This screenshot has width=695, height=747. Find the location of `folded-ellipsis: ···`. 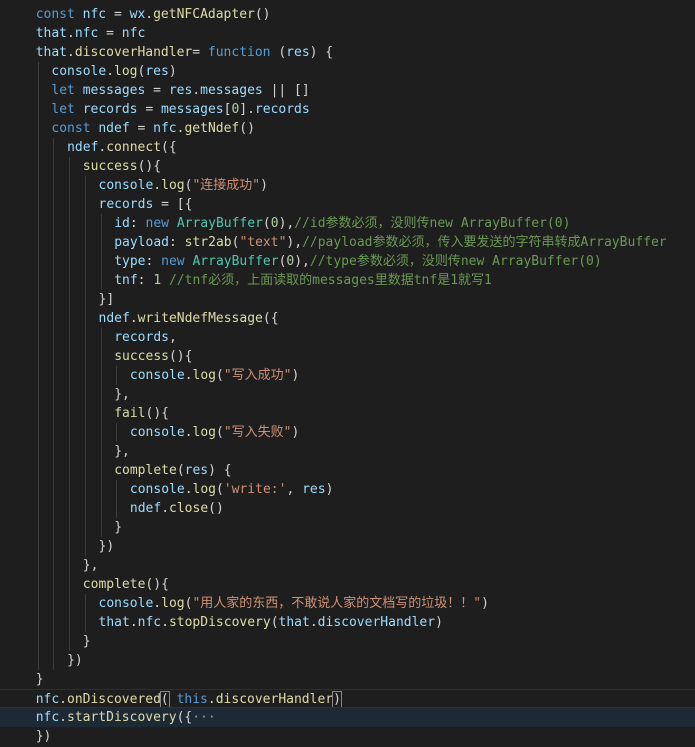

folded-ellipsis: ··· is located at coordinates (203, 717).